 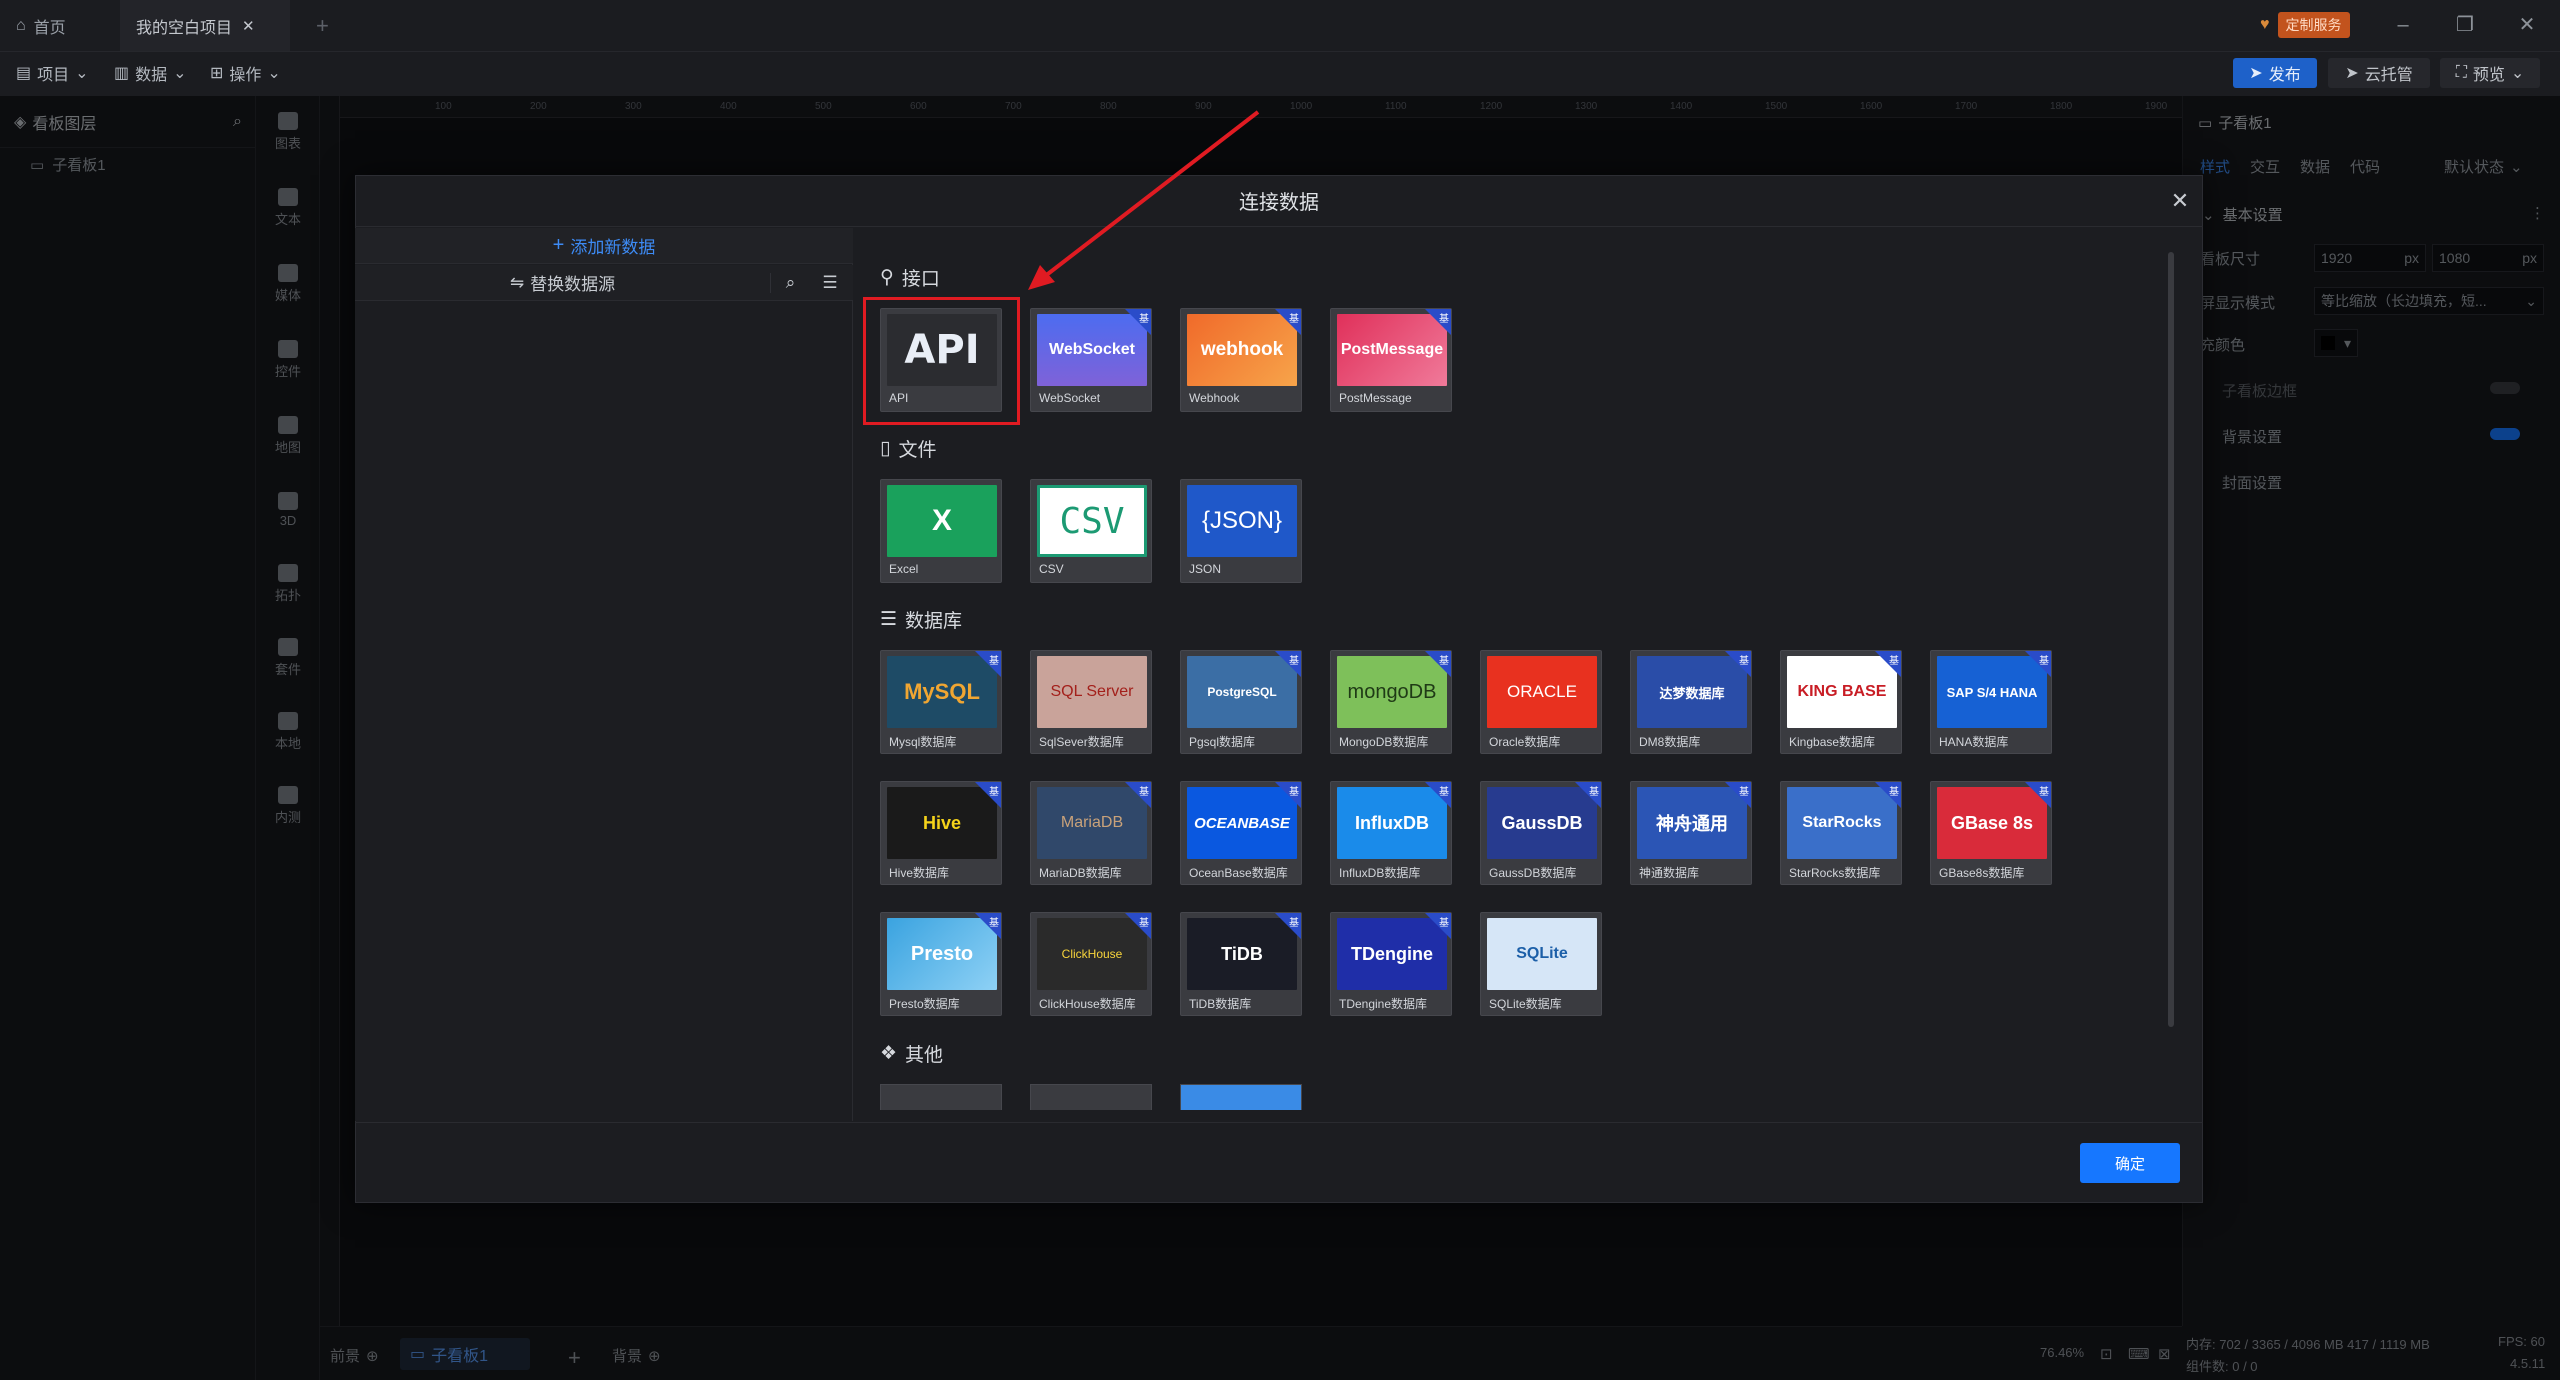 I want to click on card-label: ClickHouse数据库, so click(x=1087, y=1004).